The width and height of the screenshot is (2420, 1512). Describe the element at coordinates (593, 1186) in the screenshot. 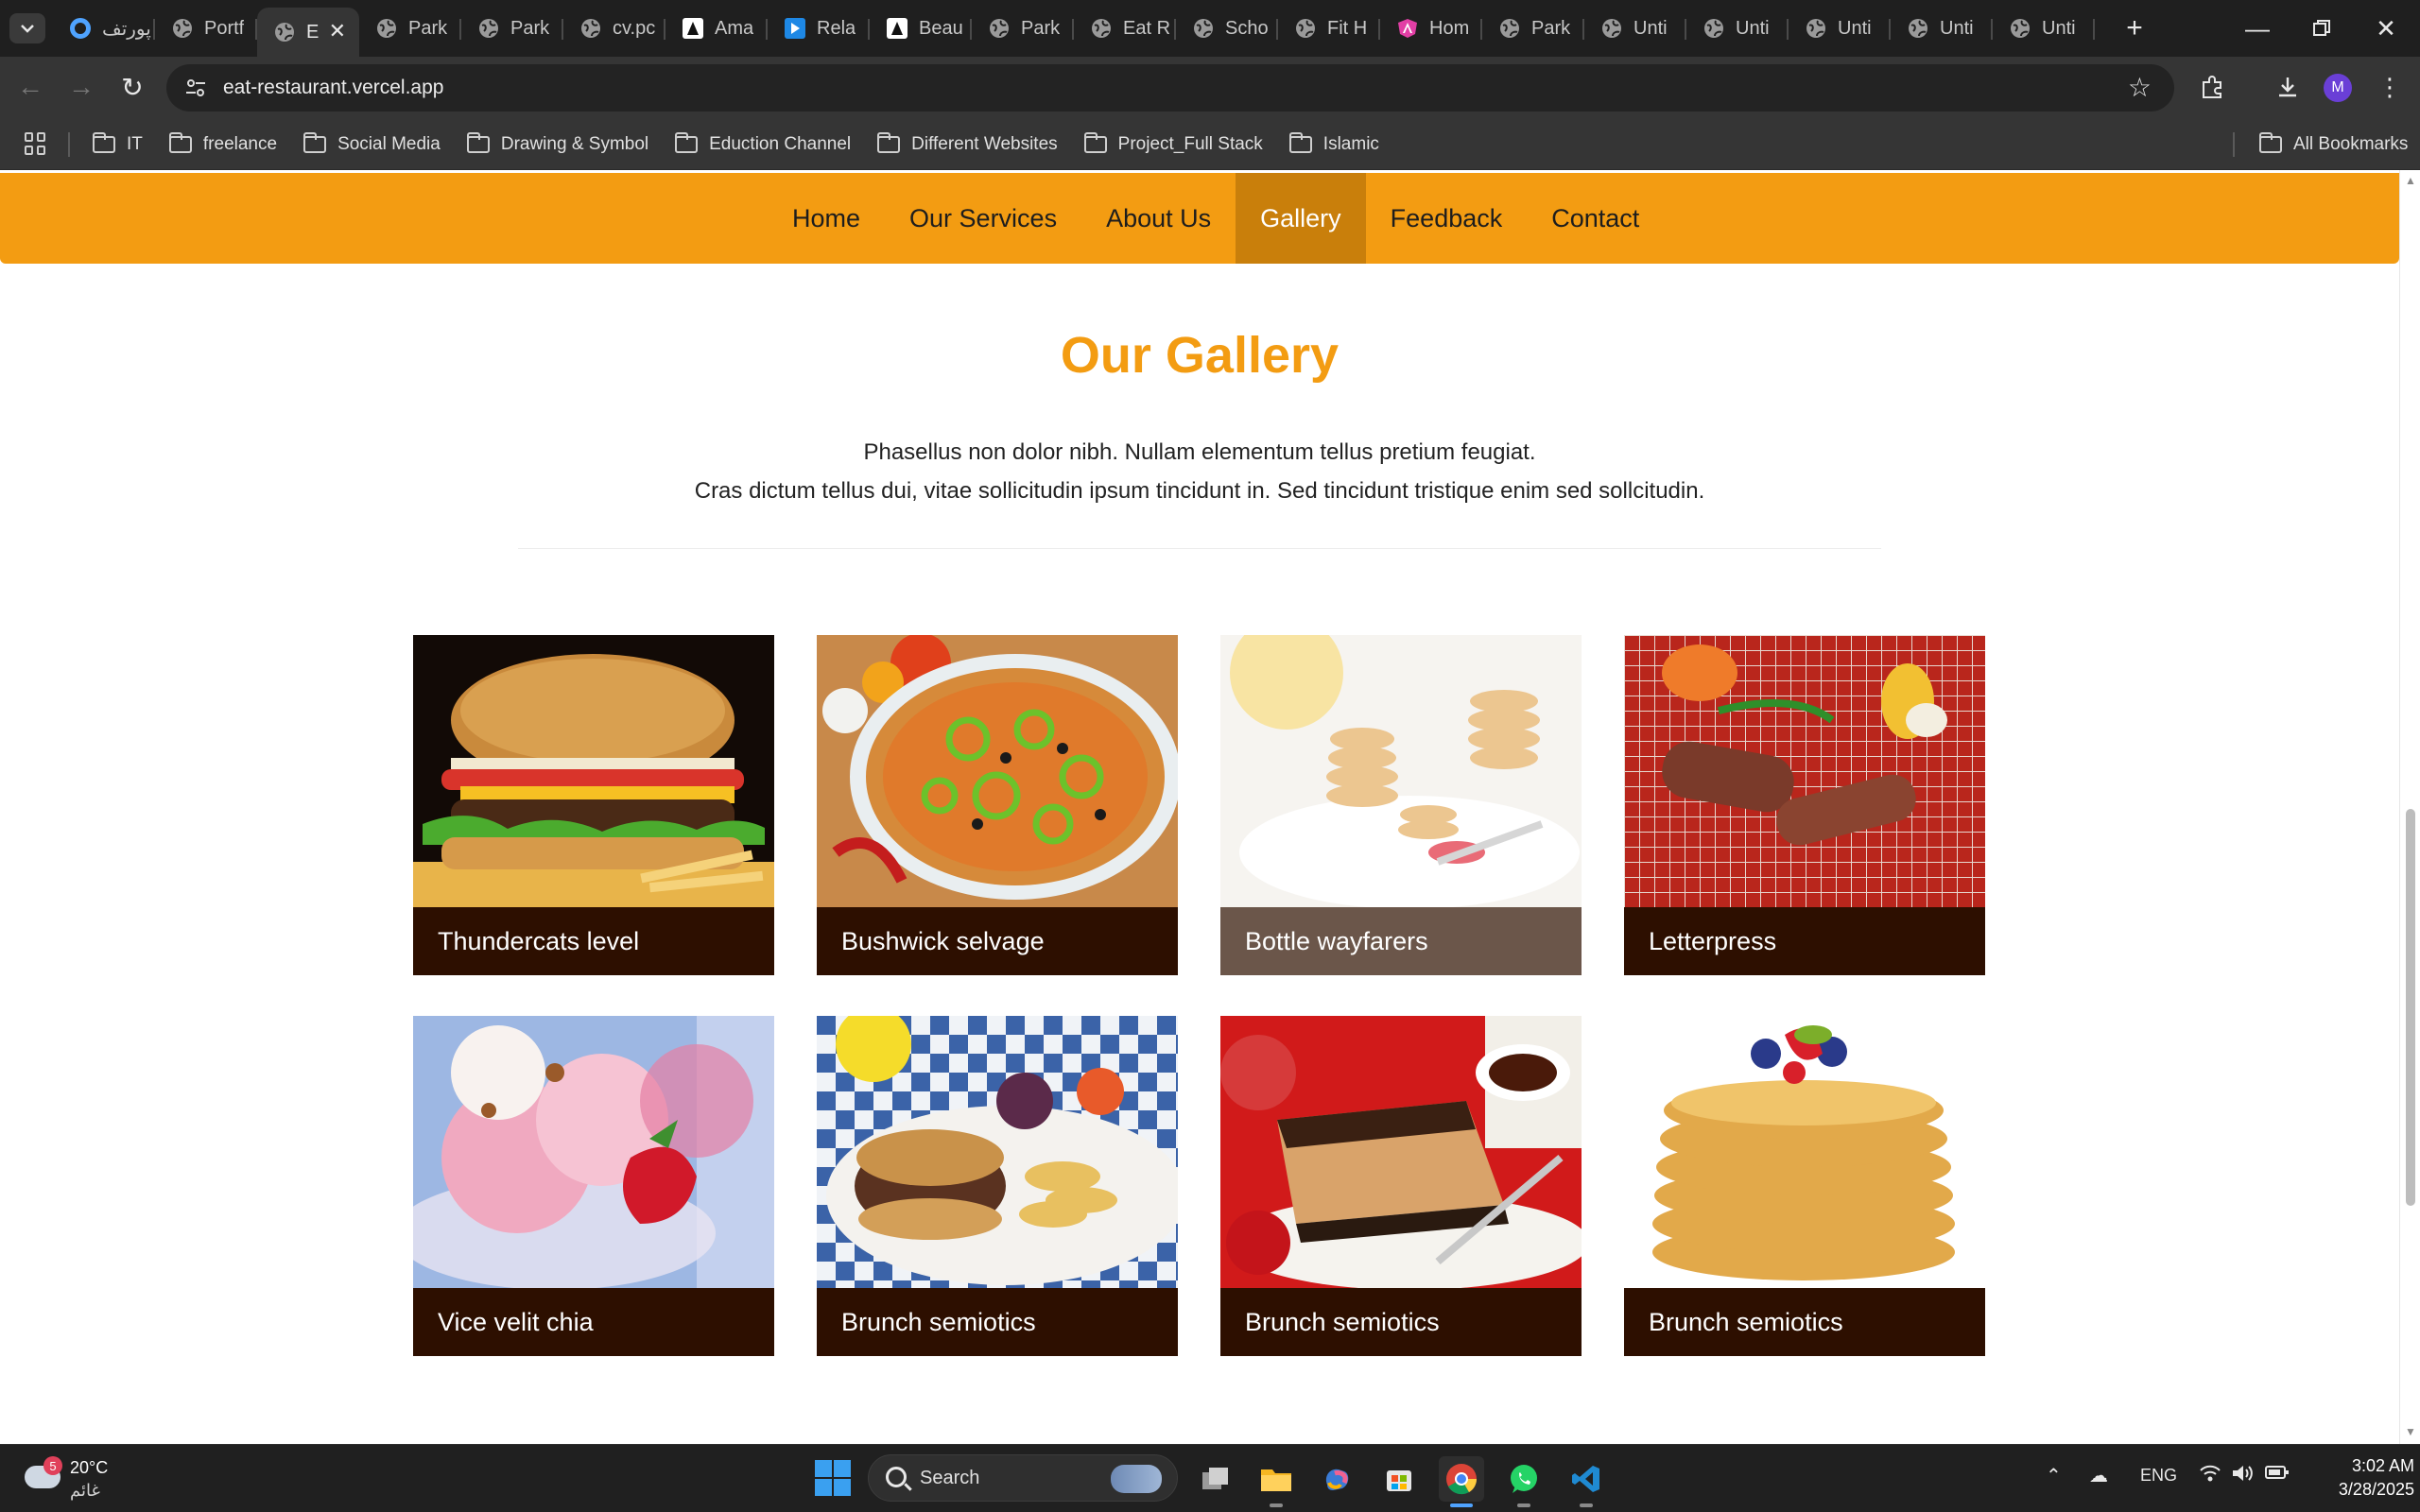

I see `gallery-card: Vice velit chia` at that location.